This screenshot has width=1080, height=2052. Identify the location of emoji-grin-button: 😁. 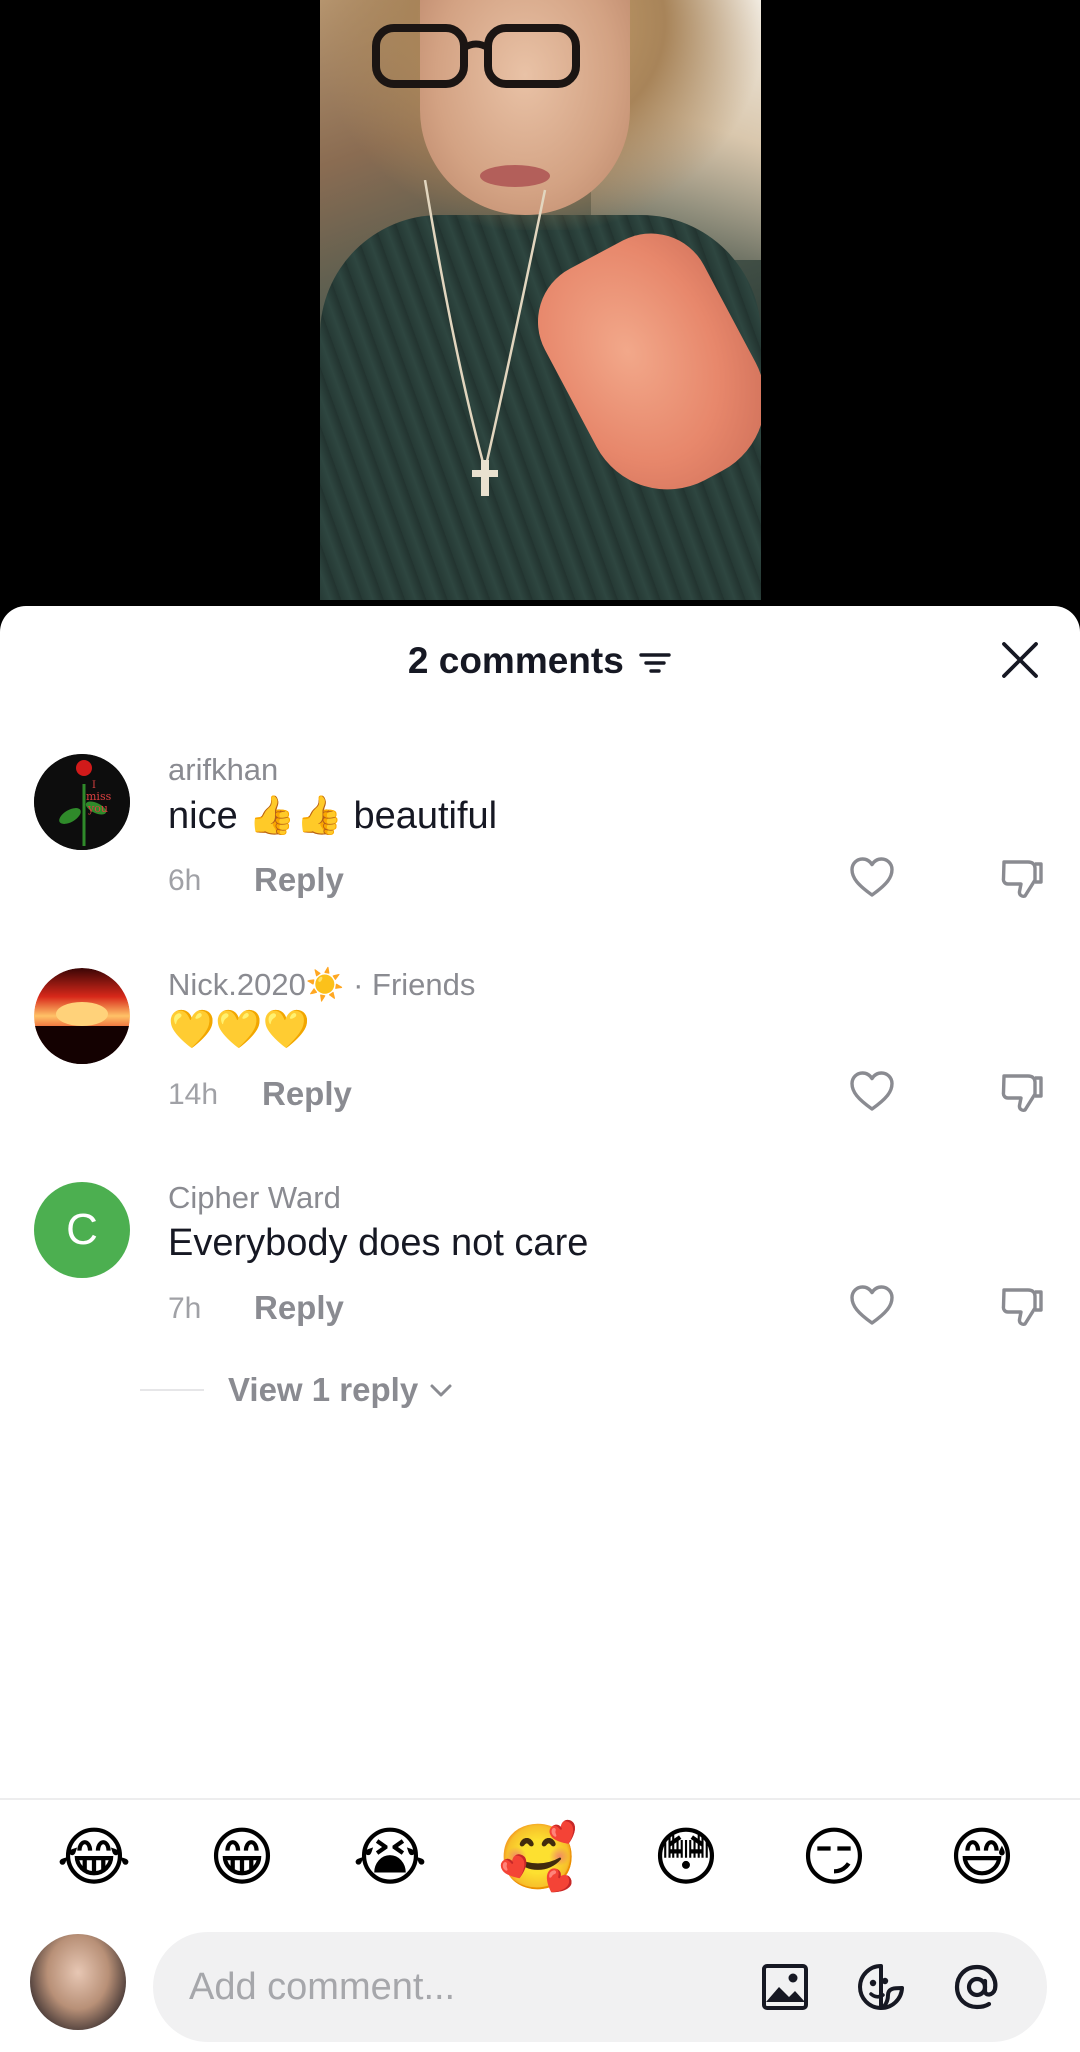
(242, 1858).